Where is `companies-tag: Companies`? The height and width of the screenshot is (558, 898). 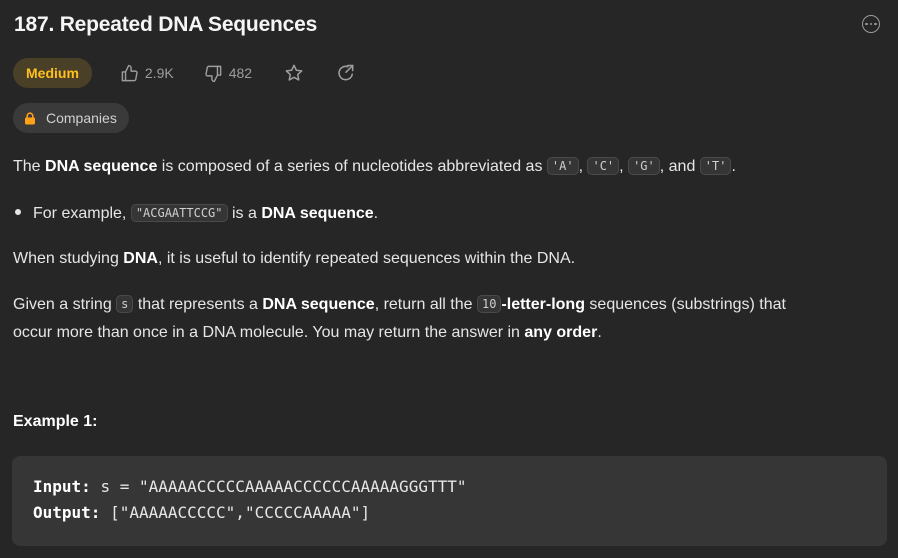 companies-tag: Companies is located at coordinates (71, 118).